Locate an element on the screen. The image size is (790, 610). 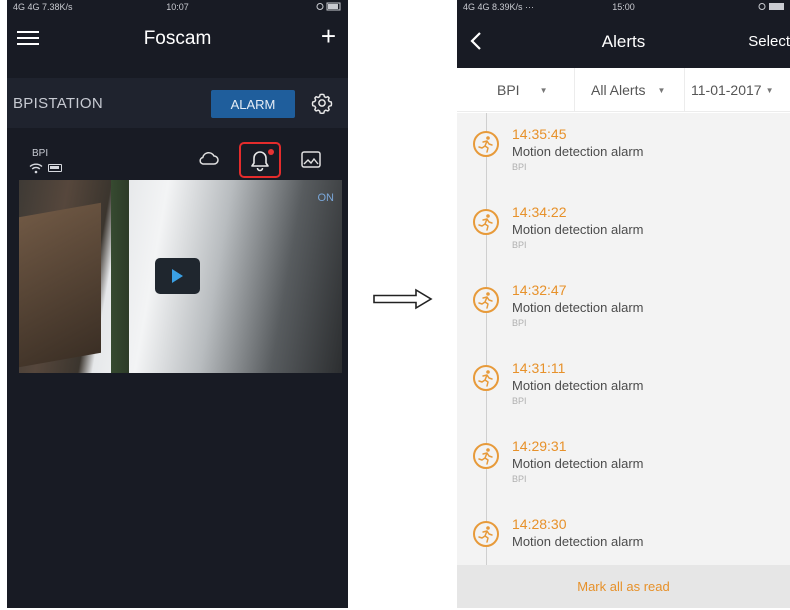
alert-item: 14:32:47 Motion detection alarm BPI is located at coordinates (623, 308).